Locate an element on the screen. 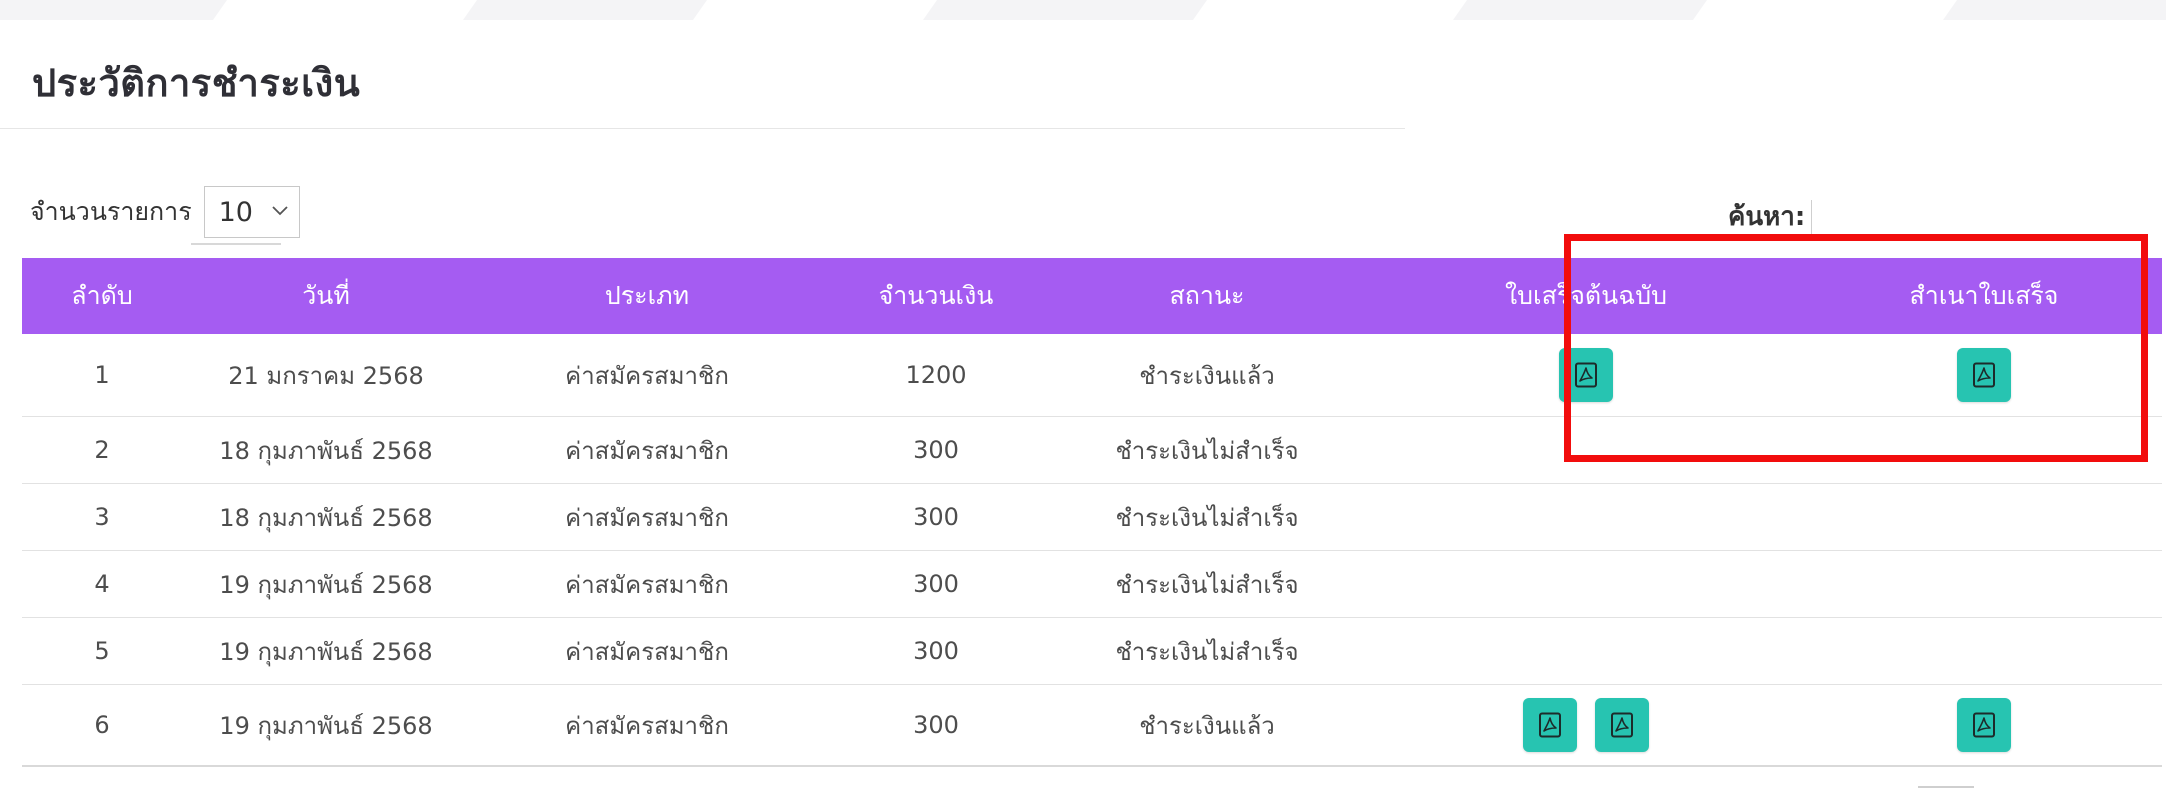 Image resolution: width=2166 pixels, height=801 pixels. row-number-cell: 2 is located at coordinates (102, 450).